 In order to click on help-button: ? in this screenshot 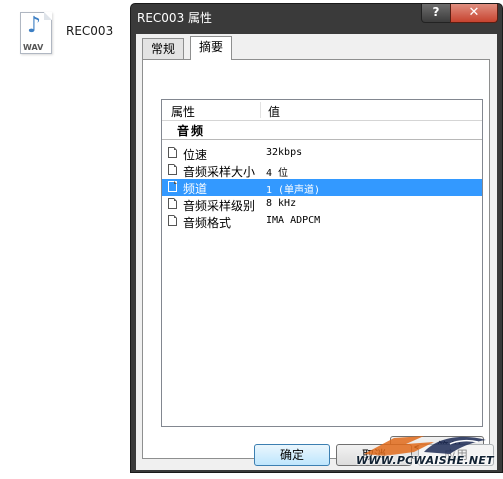, I will do `click(436, 13)`.